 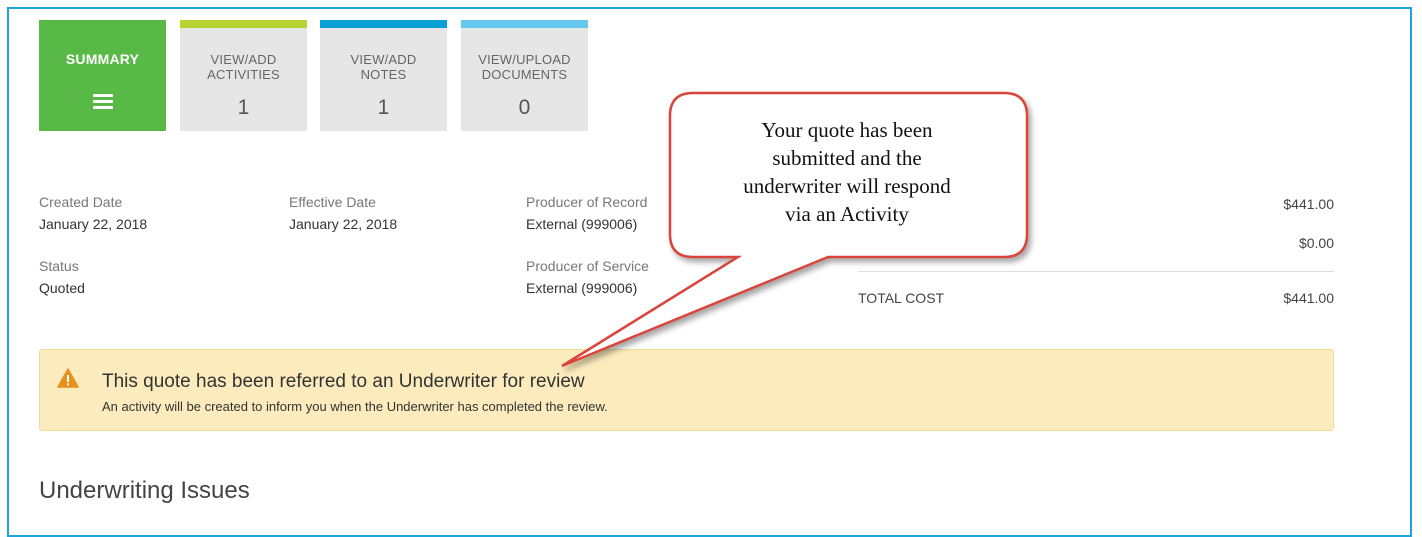 I want to click on callout-line: Your quote has been, so click(x=847, y=130).